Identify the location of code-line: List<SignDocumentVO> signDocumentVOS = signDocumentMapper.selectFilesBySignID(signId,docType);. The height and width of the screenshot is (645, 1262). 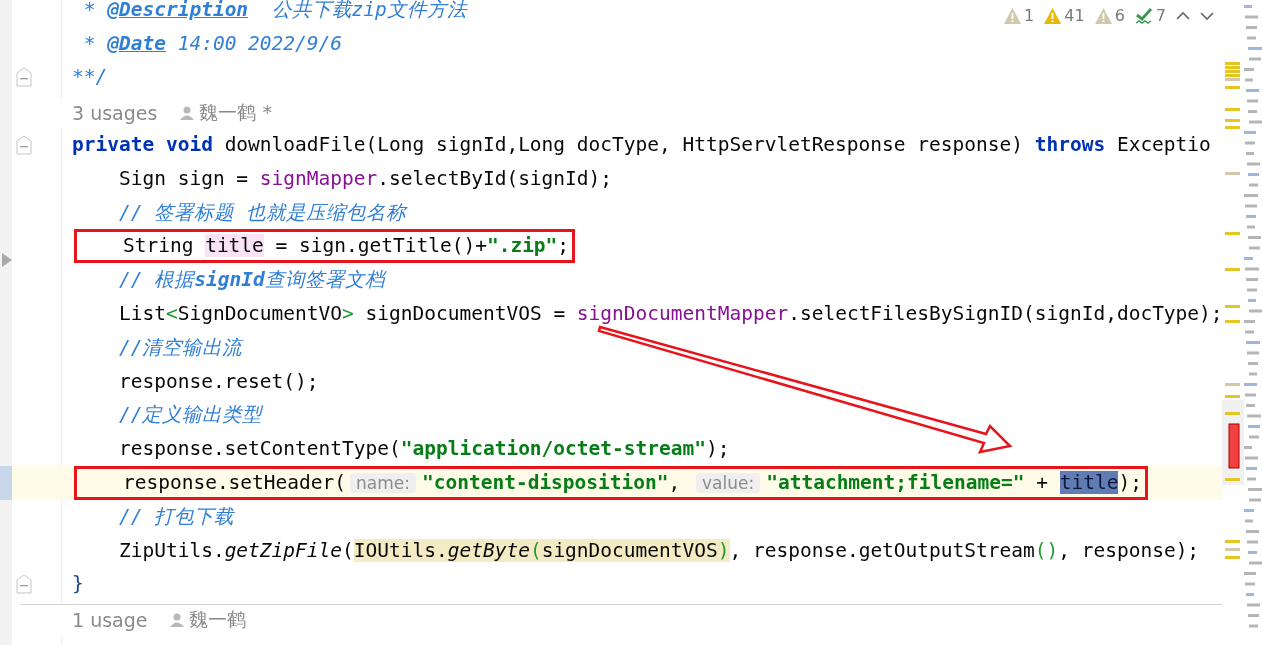
(670, 314).